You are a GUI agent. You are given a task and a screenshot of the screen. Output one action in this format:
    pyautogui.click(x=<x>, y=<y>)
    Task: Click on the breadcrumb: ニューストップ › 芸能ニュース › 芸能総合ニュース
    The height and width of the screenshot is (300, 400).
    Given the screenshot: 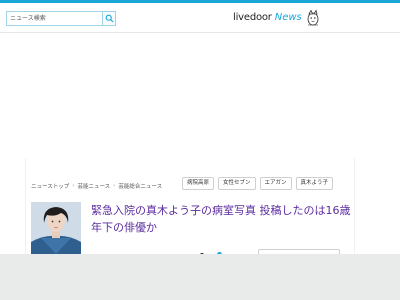 What is the action you would take?
    pyautogui.click(x=96, y=186)
    